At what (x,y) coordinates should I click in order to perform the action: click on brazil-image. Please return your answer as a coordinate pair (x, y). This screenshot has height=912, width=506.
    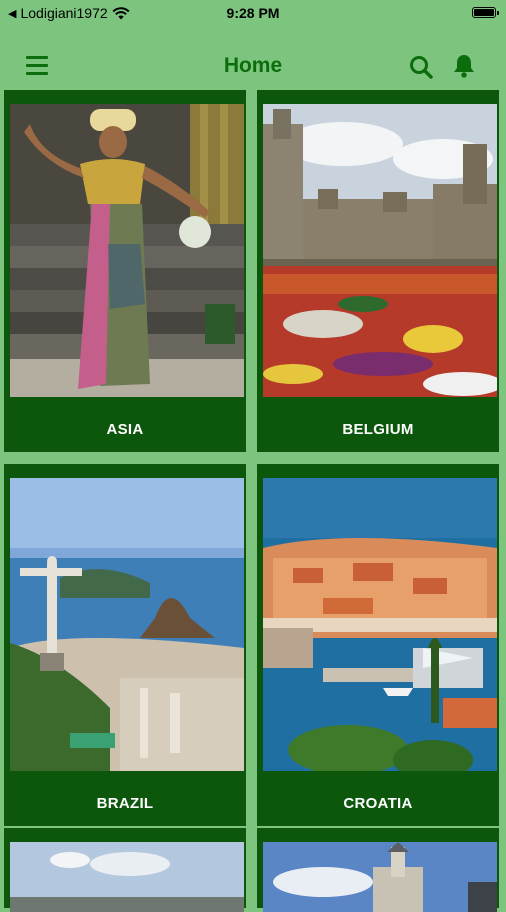
    Looking at the image, I should click on (127, 624).